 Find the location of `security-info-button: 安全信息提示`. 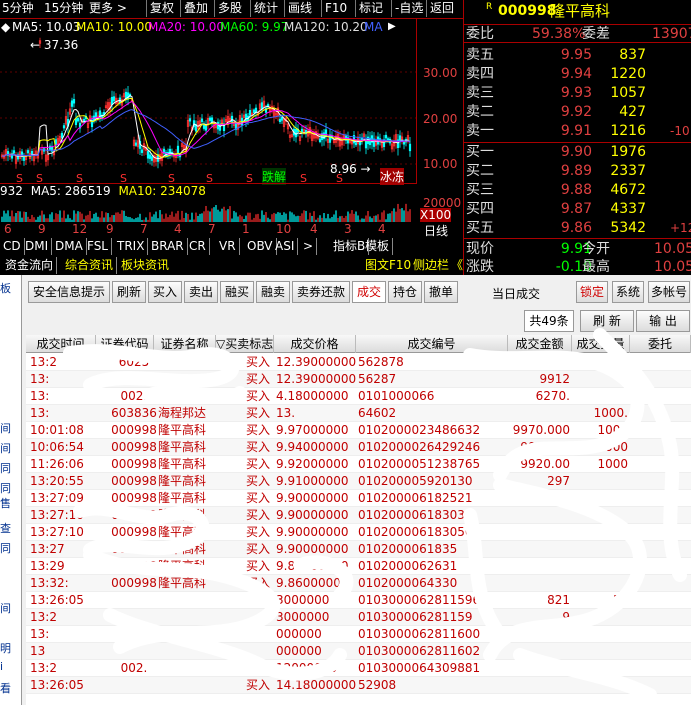

security-info-button: 安全信息提示 is located at coordinates (69, 292).